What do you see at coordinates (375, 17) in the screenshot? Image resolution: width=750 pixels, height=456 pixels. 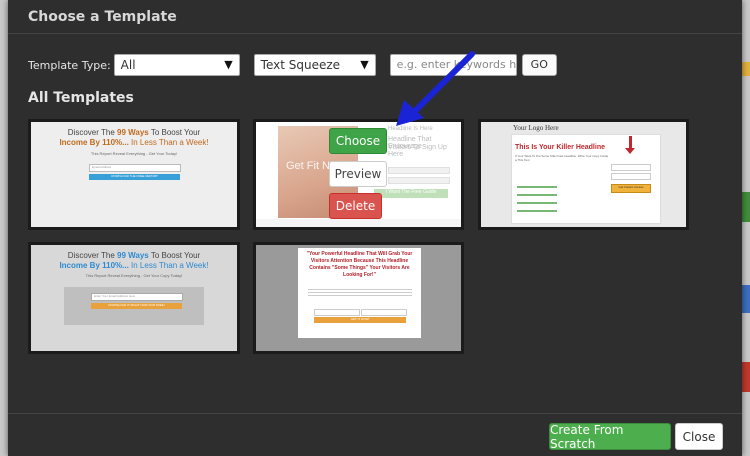 I see `modal-header: Choose a Template` at bounding box center [375, 17].